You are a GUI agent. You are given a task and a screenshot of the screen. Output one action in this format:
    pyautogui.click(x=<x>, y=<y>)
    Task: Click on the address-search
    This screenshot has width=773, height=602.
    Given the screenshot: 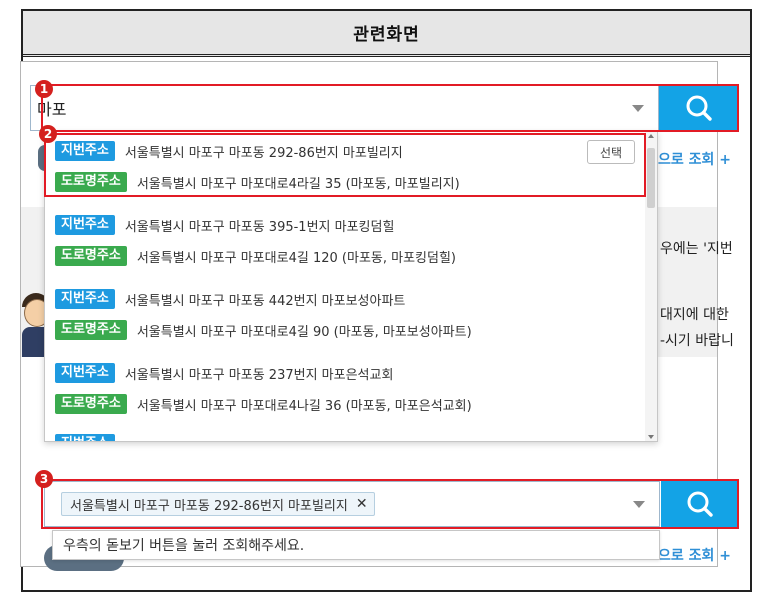 What is the action you would take?
    pyautogui.click(x=384, y=108)
    